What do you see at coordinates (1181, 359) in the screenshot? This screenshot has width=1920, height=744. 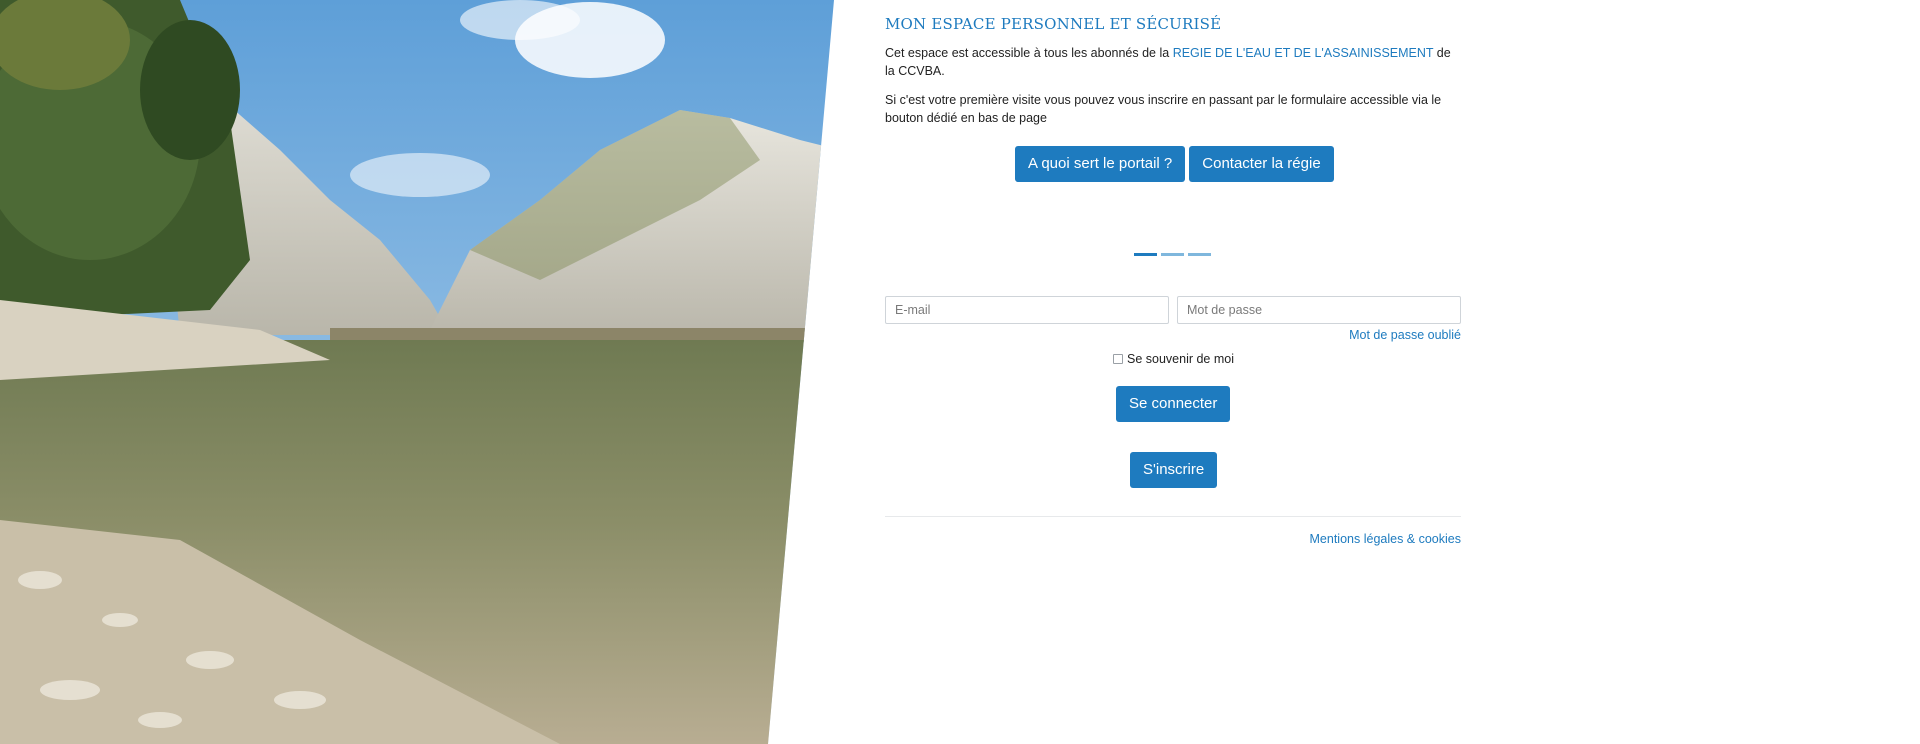 I see `remember-me-label: Se souvenir de moi` at bounding box center [1181, 359].